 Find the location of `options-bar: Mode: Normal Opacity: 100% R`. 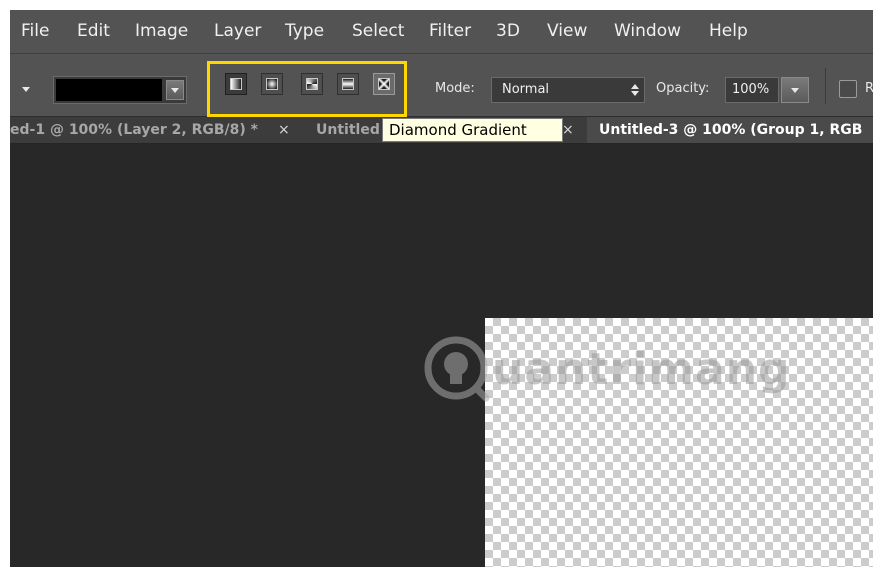

options-bar: Mode: Normal Opacity: 100% R is located at coordinates (441, 85).